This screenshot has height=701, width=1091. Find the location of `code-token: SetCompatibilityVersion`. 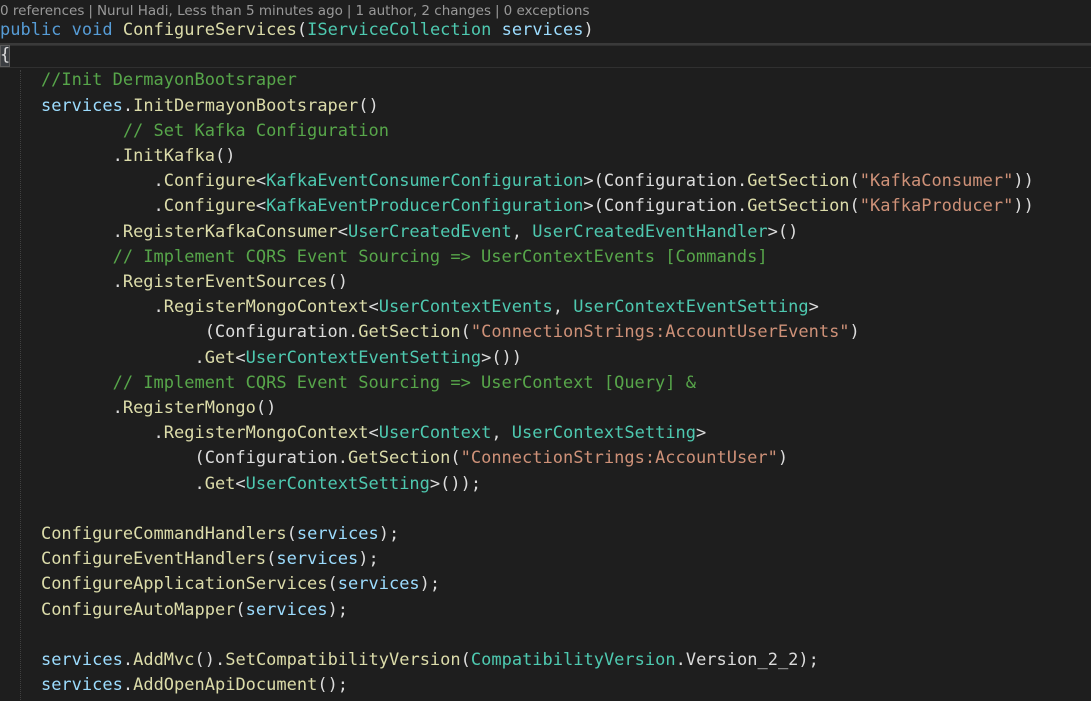

code-token: SetCompatibilityVersion is located at coordinates (343, 660).